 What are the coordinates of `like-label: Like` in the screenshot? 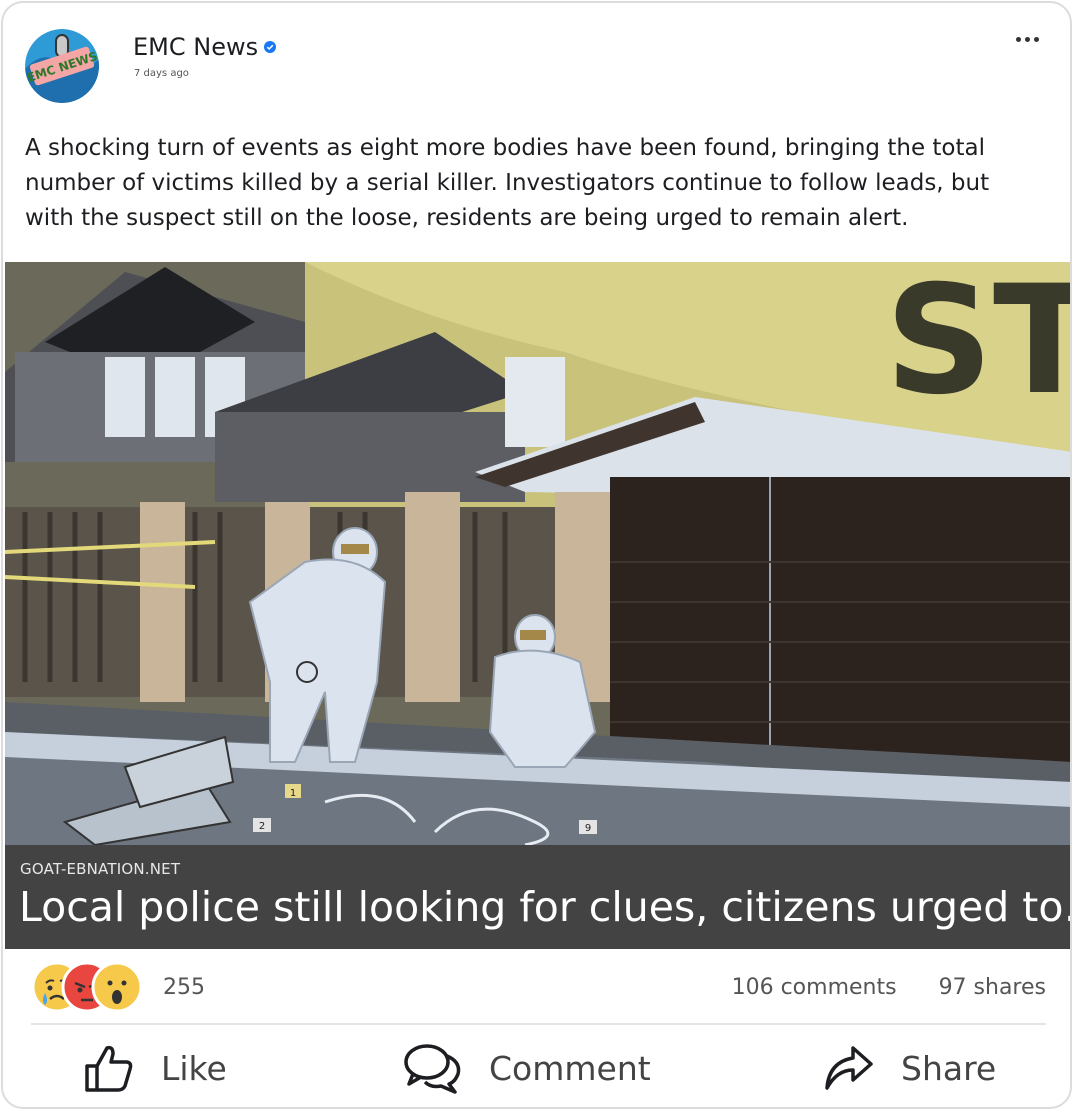 It's located at (194, 1068).